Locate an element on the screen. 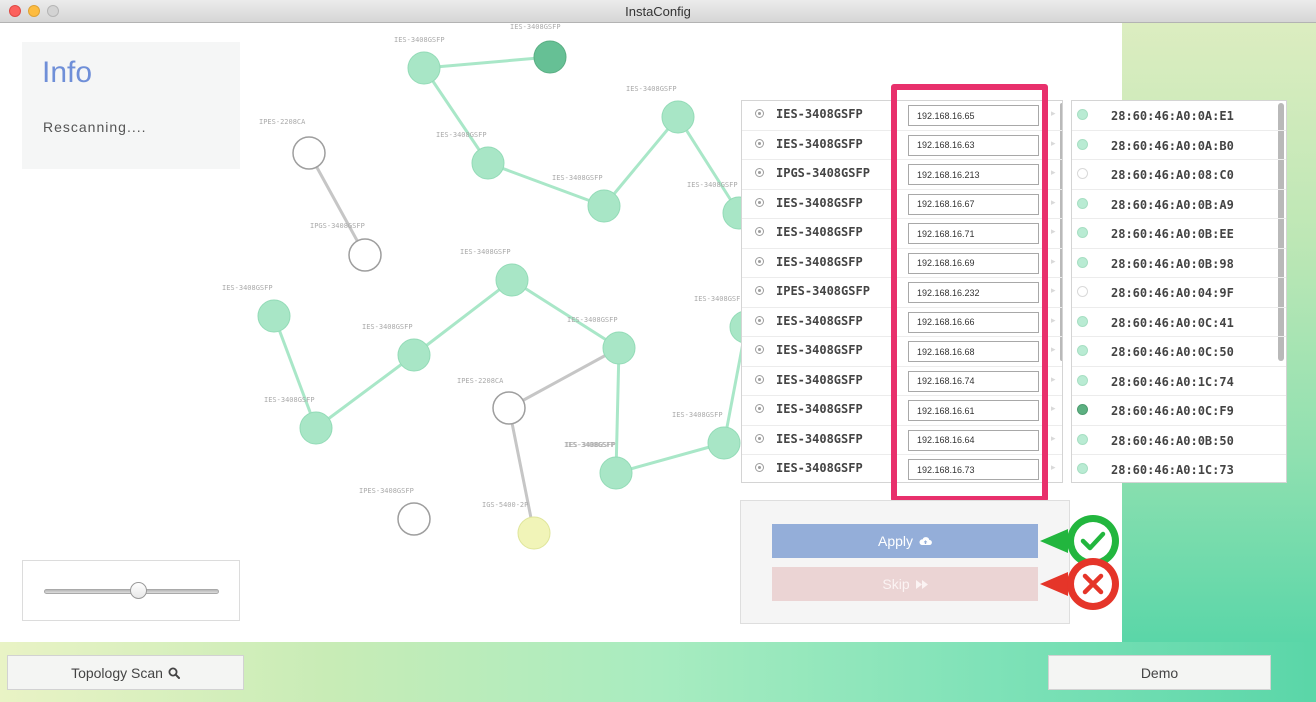  mac-row: 28:60:46:A0:0B:98 is located at coordinates (1179, 263).